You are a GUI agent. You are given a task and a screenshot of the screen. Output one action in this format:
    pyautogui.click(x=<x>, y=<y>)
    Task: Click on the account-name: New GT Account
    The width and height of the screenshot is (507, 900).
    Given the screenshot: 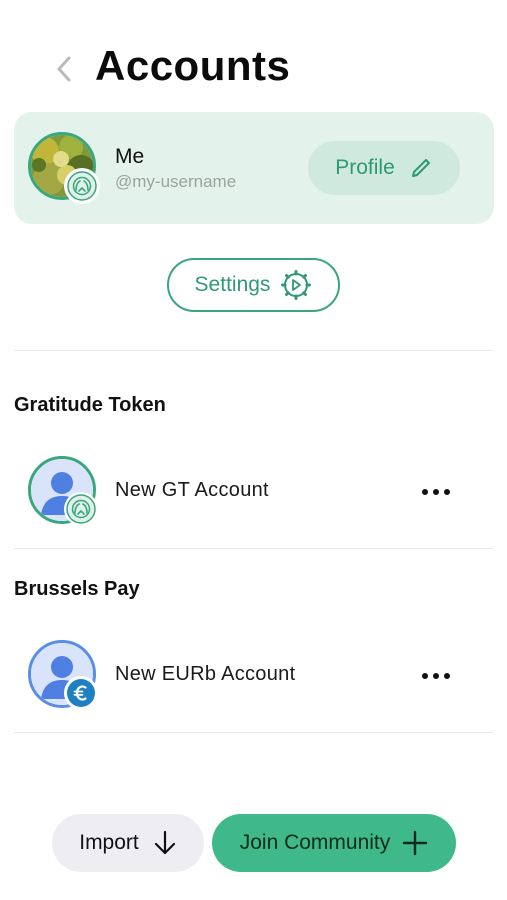 What is the action you would take?
    pyautogui.click(x=192, y=490)
    